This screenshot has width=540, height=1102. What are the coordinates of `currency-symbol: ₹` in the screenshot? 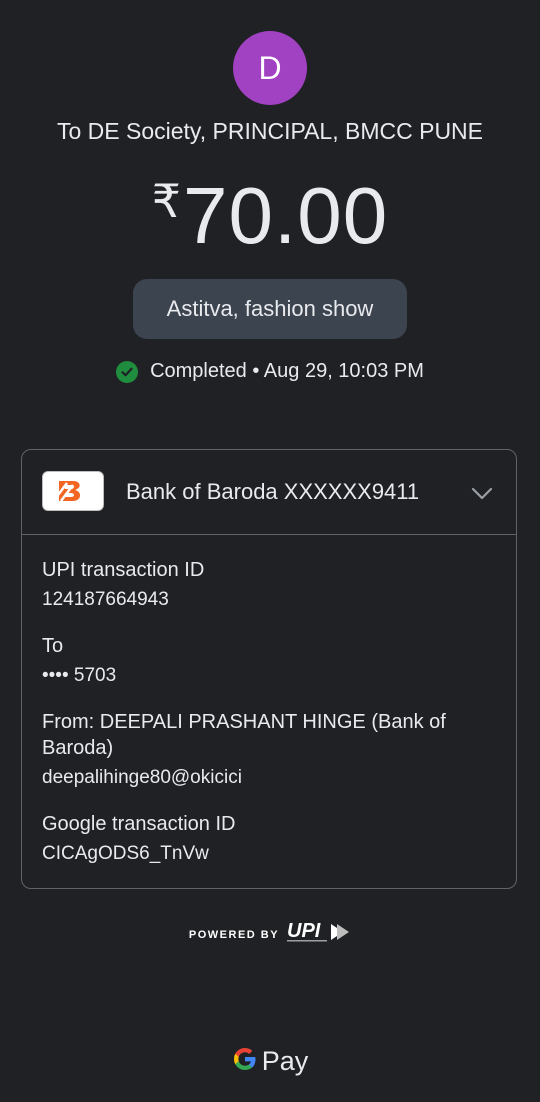 It's located at (166, 201).